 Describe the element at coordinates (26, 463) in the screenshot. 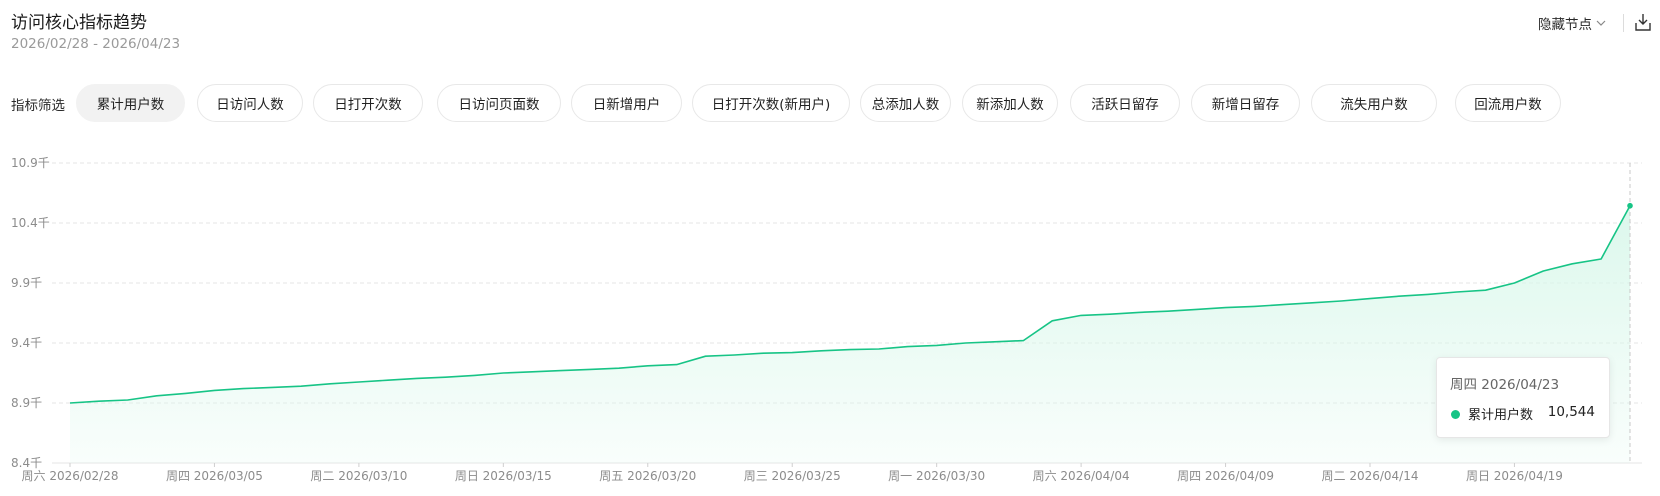

I see `y-tick-label: 8.4千` at that location.